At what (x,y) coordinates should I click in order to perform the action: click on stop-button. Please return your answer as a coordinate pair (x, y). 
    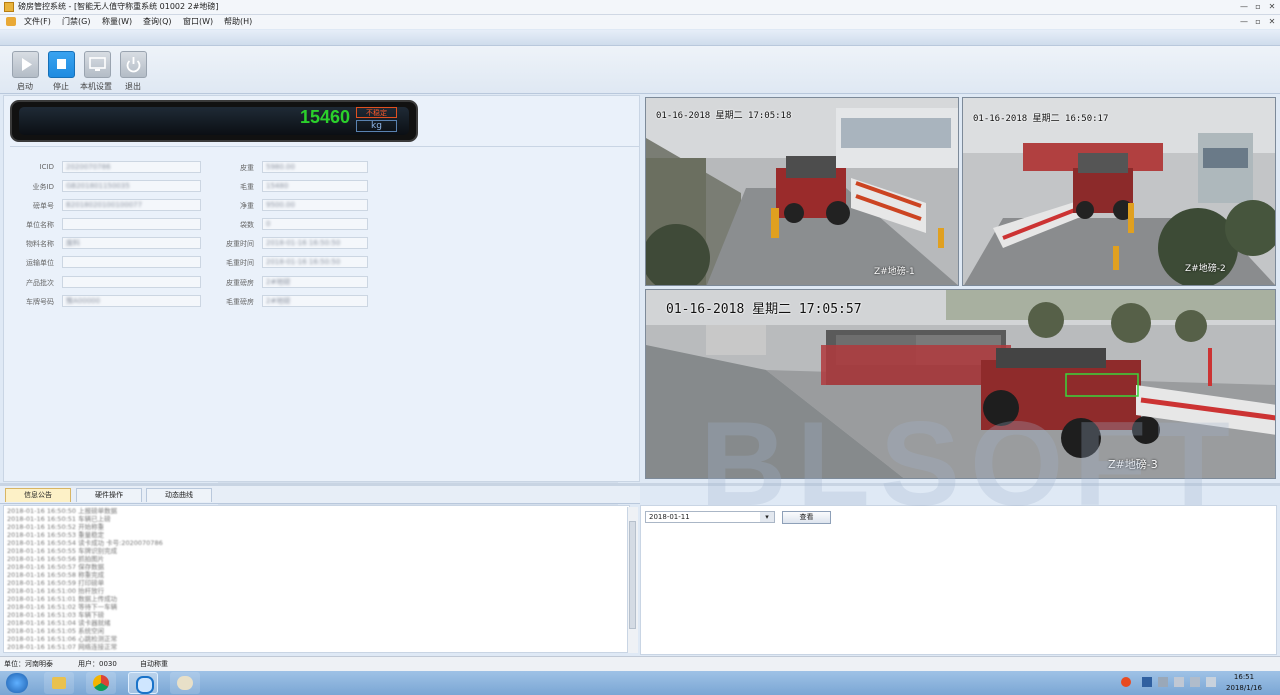
    Looking at the image, I should click on (61, 64).